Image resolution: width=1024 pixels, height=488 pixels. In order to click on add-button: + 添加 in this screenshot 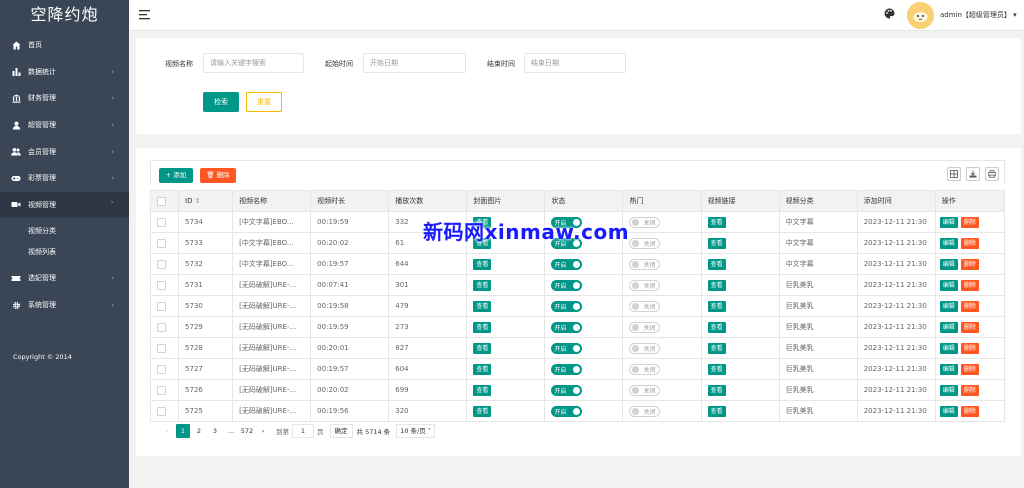, I will do `click(176, 175)`.